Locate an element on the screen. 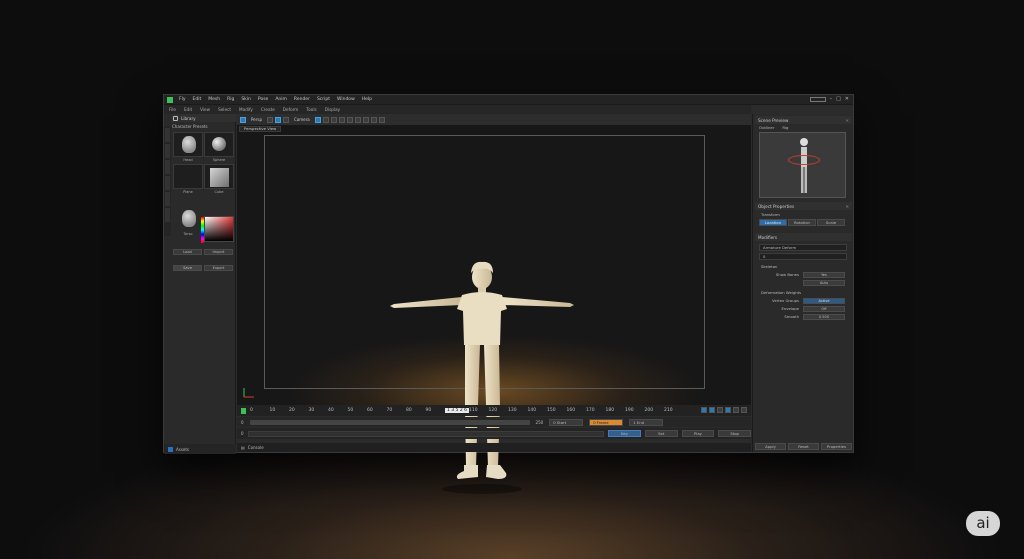 The width and height of the screenshot is (1024, 559). thumb-head: Head is located at coordinates (188, 147).